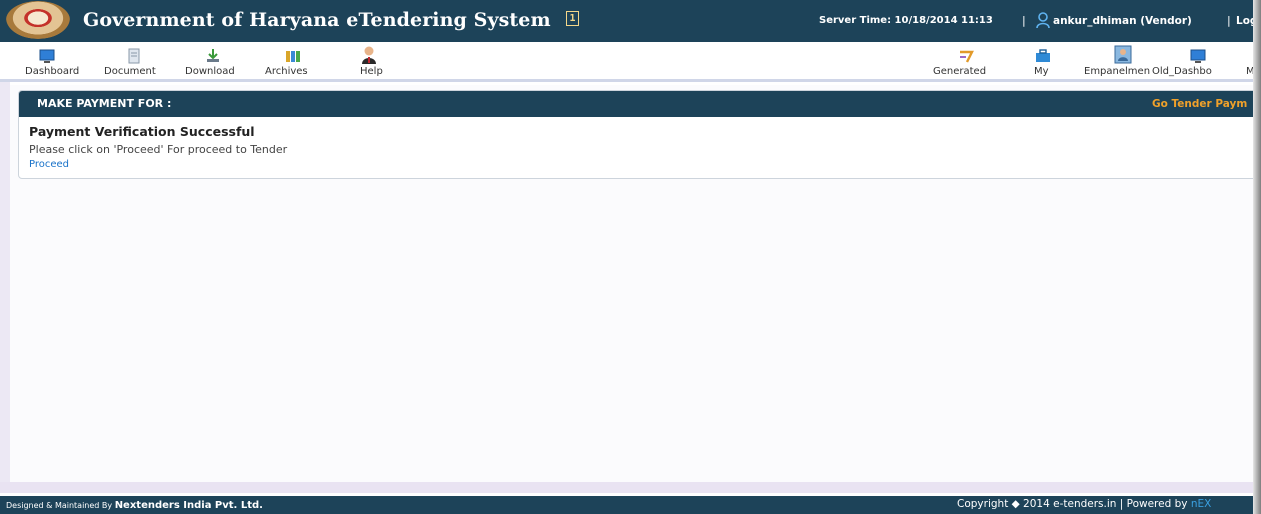 This screenshot has height=514, width=1261. Describe the element at coordinates (960, 71) in the screenshot. I see `toolbar-label: Generated` at that location.